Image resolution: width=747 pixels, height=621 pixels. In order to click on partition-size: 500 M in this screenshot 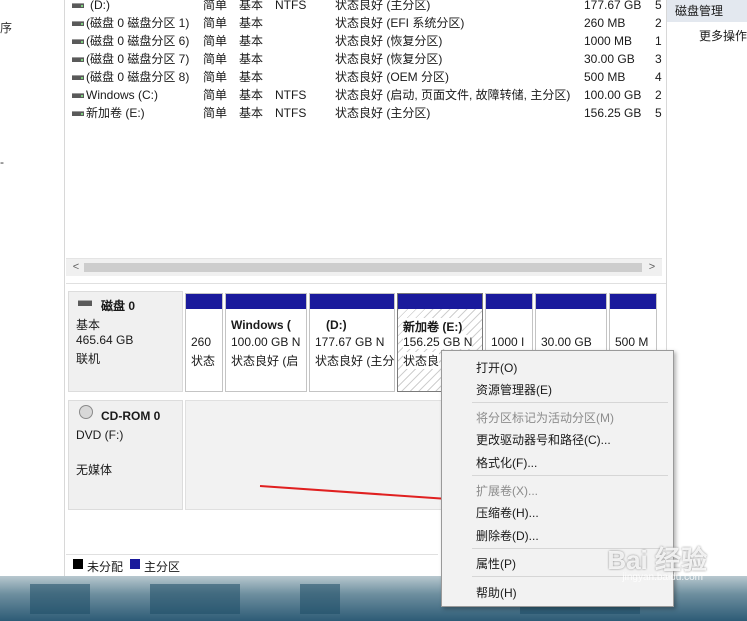, I will do `click(632, 342)`.